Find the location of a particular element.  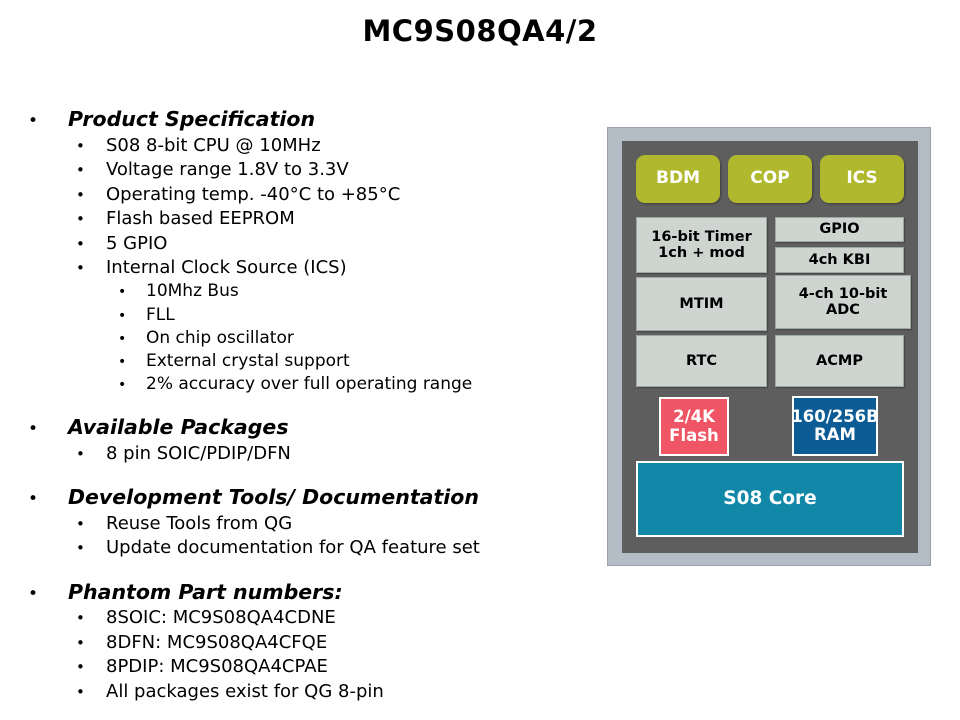

bullet-section: • Available Packages • 8 pin SOIC/PDIP/DFN is located at coordinates (300, 440).